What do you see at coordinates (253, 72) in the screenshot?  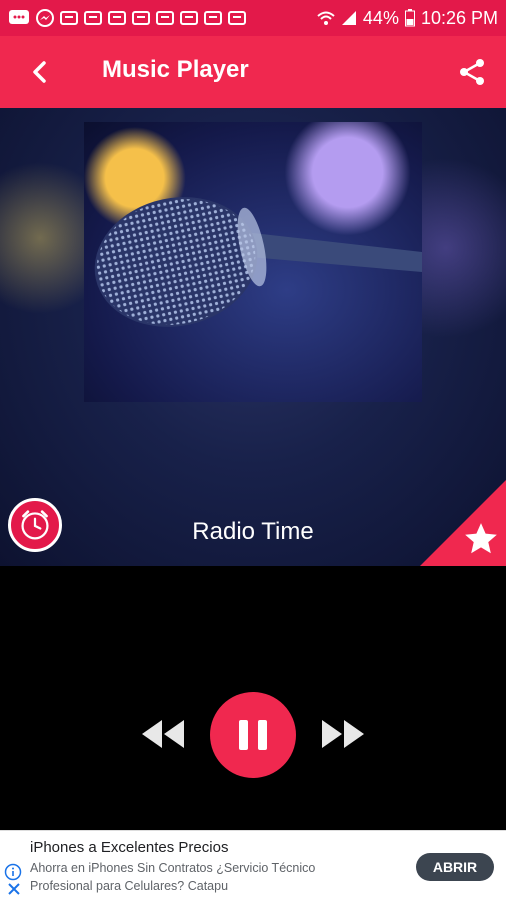 I see `app-bar: Music Player` at bounding box center [253, 72].